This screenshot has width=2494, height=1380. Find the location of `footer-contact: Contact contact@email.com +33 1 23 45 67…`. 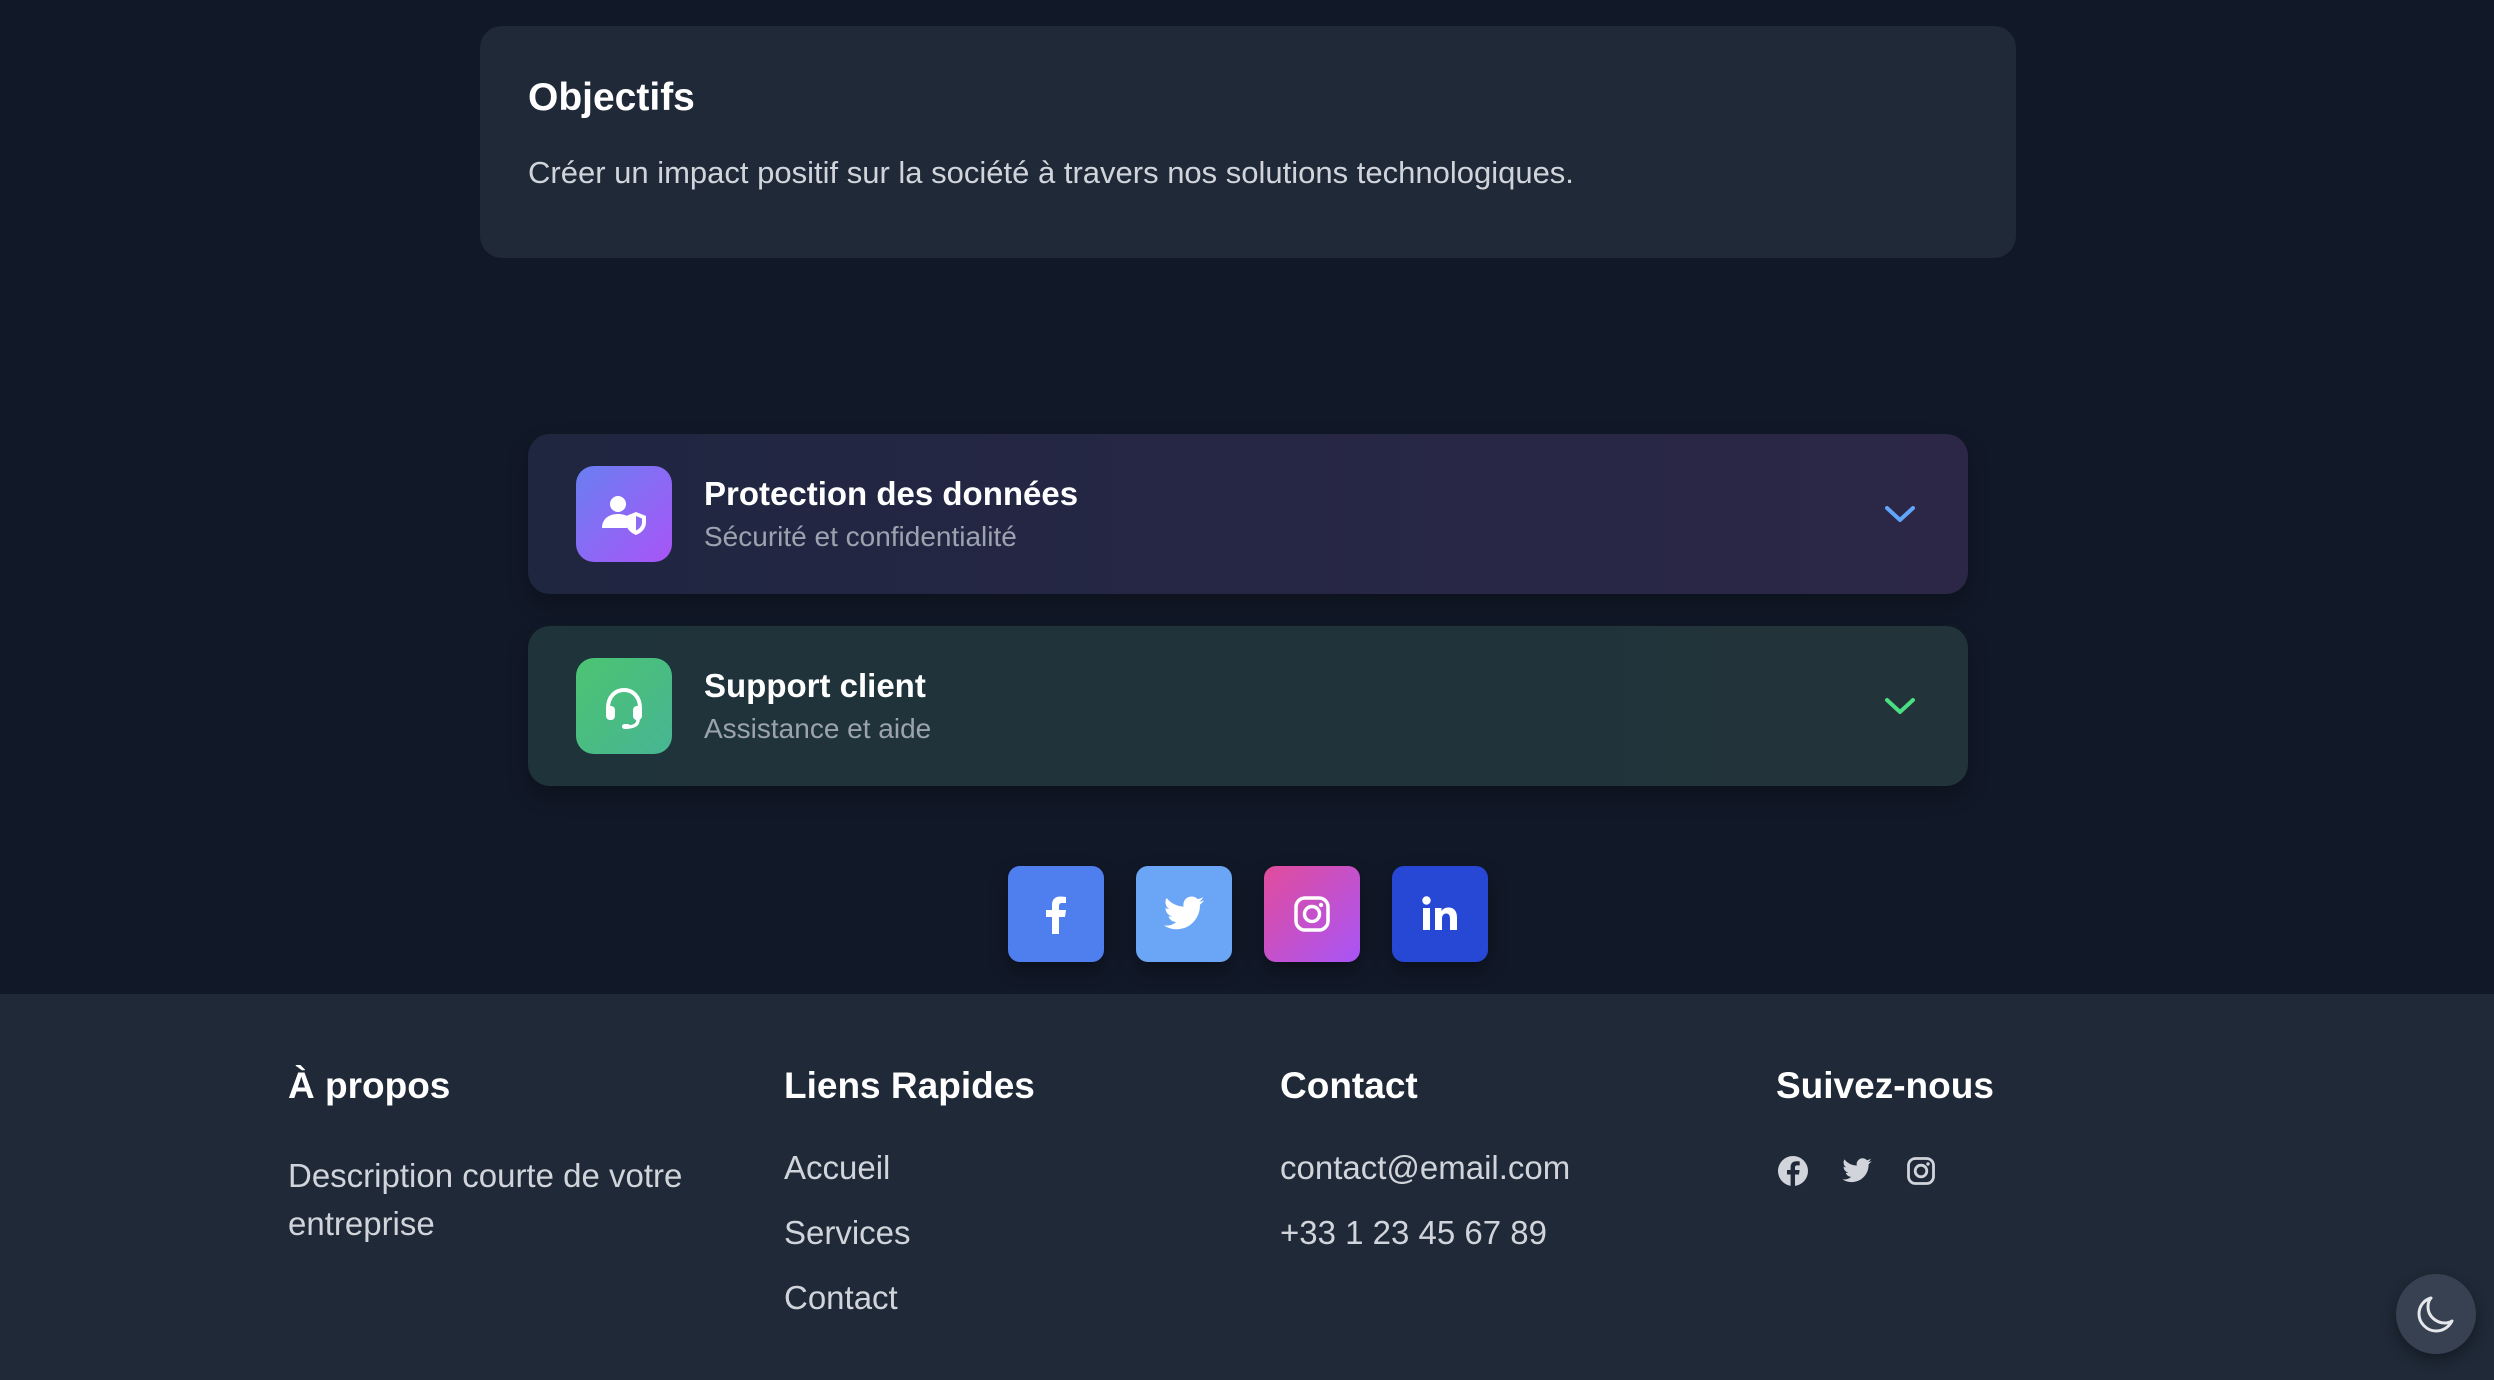

footer-contact: Contact contact@email.com +33 1 23 45 67… is located at coordinates (1425, 1171).